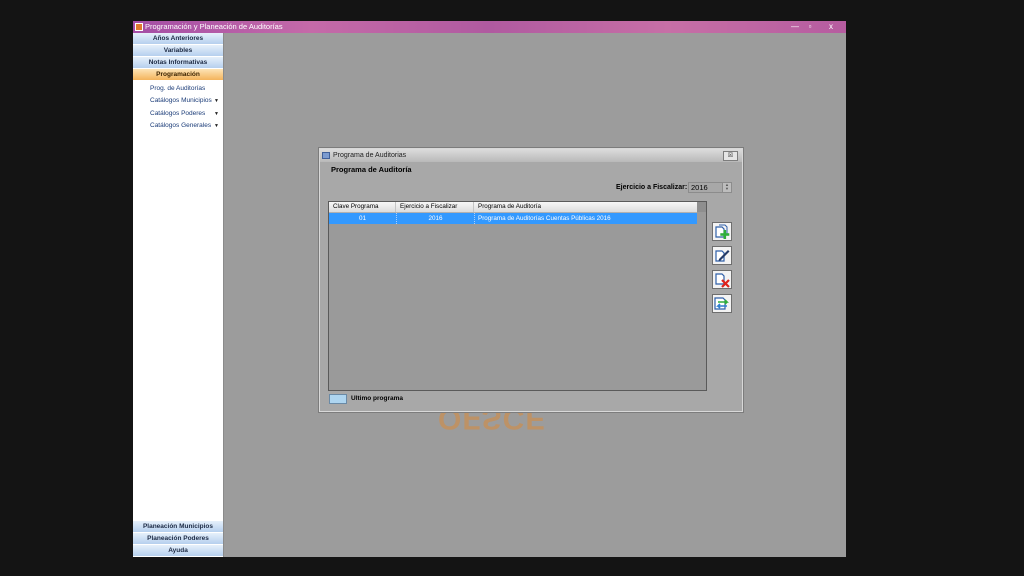  I want to click on dialog-heading: Programa de Auditoría, so click(371, 169).